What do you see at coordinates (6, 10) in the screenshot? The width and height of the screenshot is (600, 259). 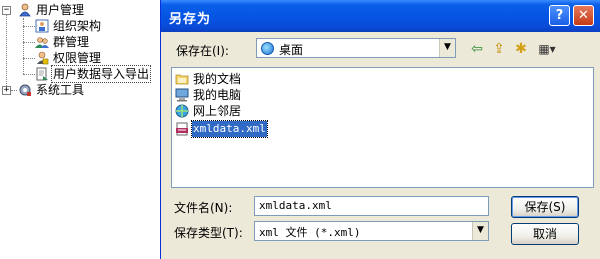 I see `collapse-toggle: −` at bounding box center [6, 10].